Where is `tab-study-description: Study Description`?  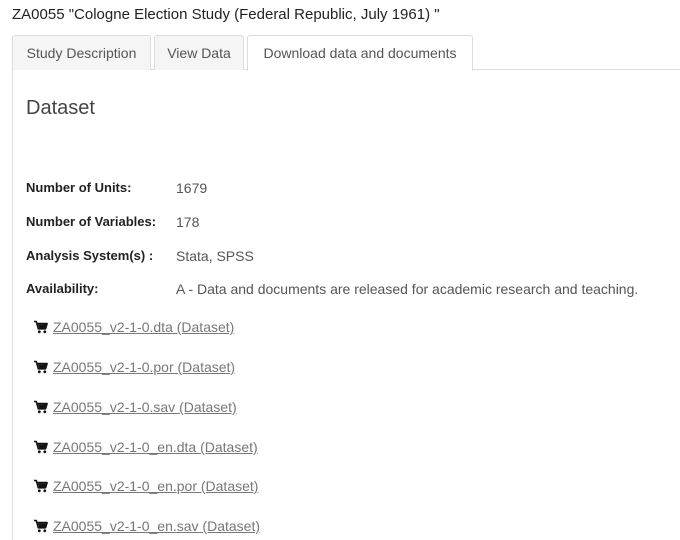
tab-study-description: Study Description is located at coordinates (81, 52).